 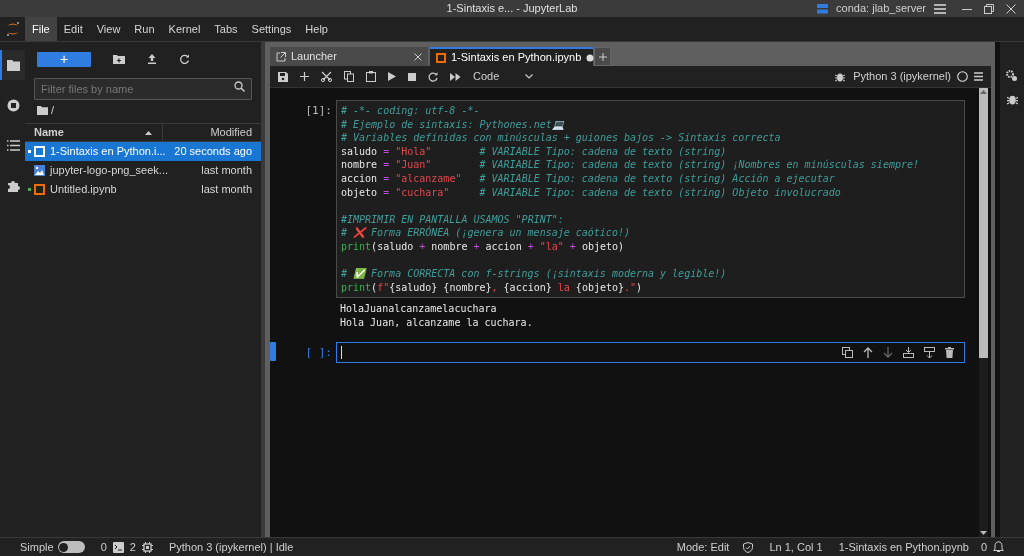 I want to click on caret-icon, so click(x=529, y=76).